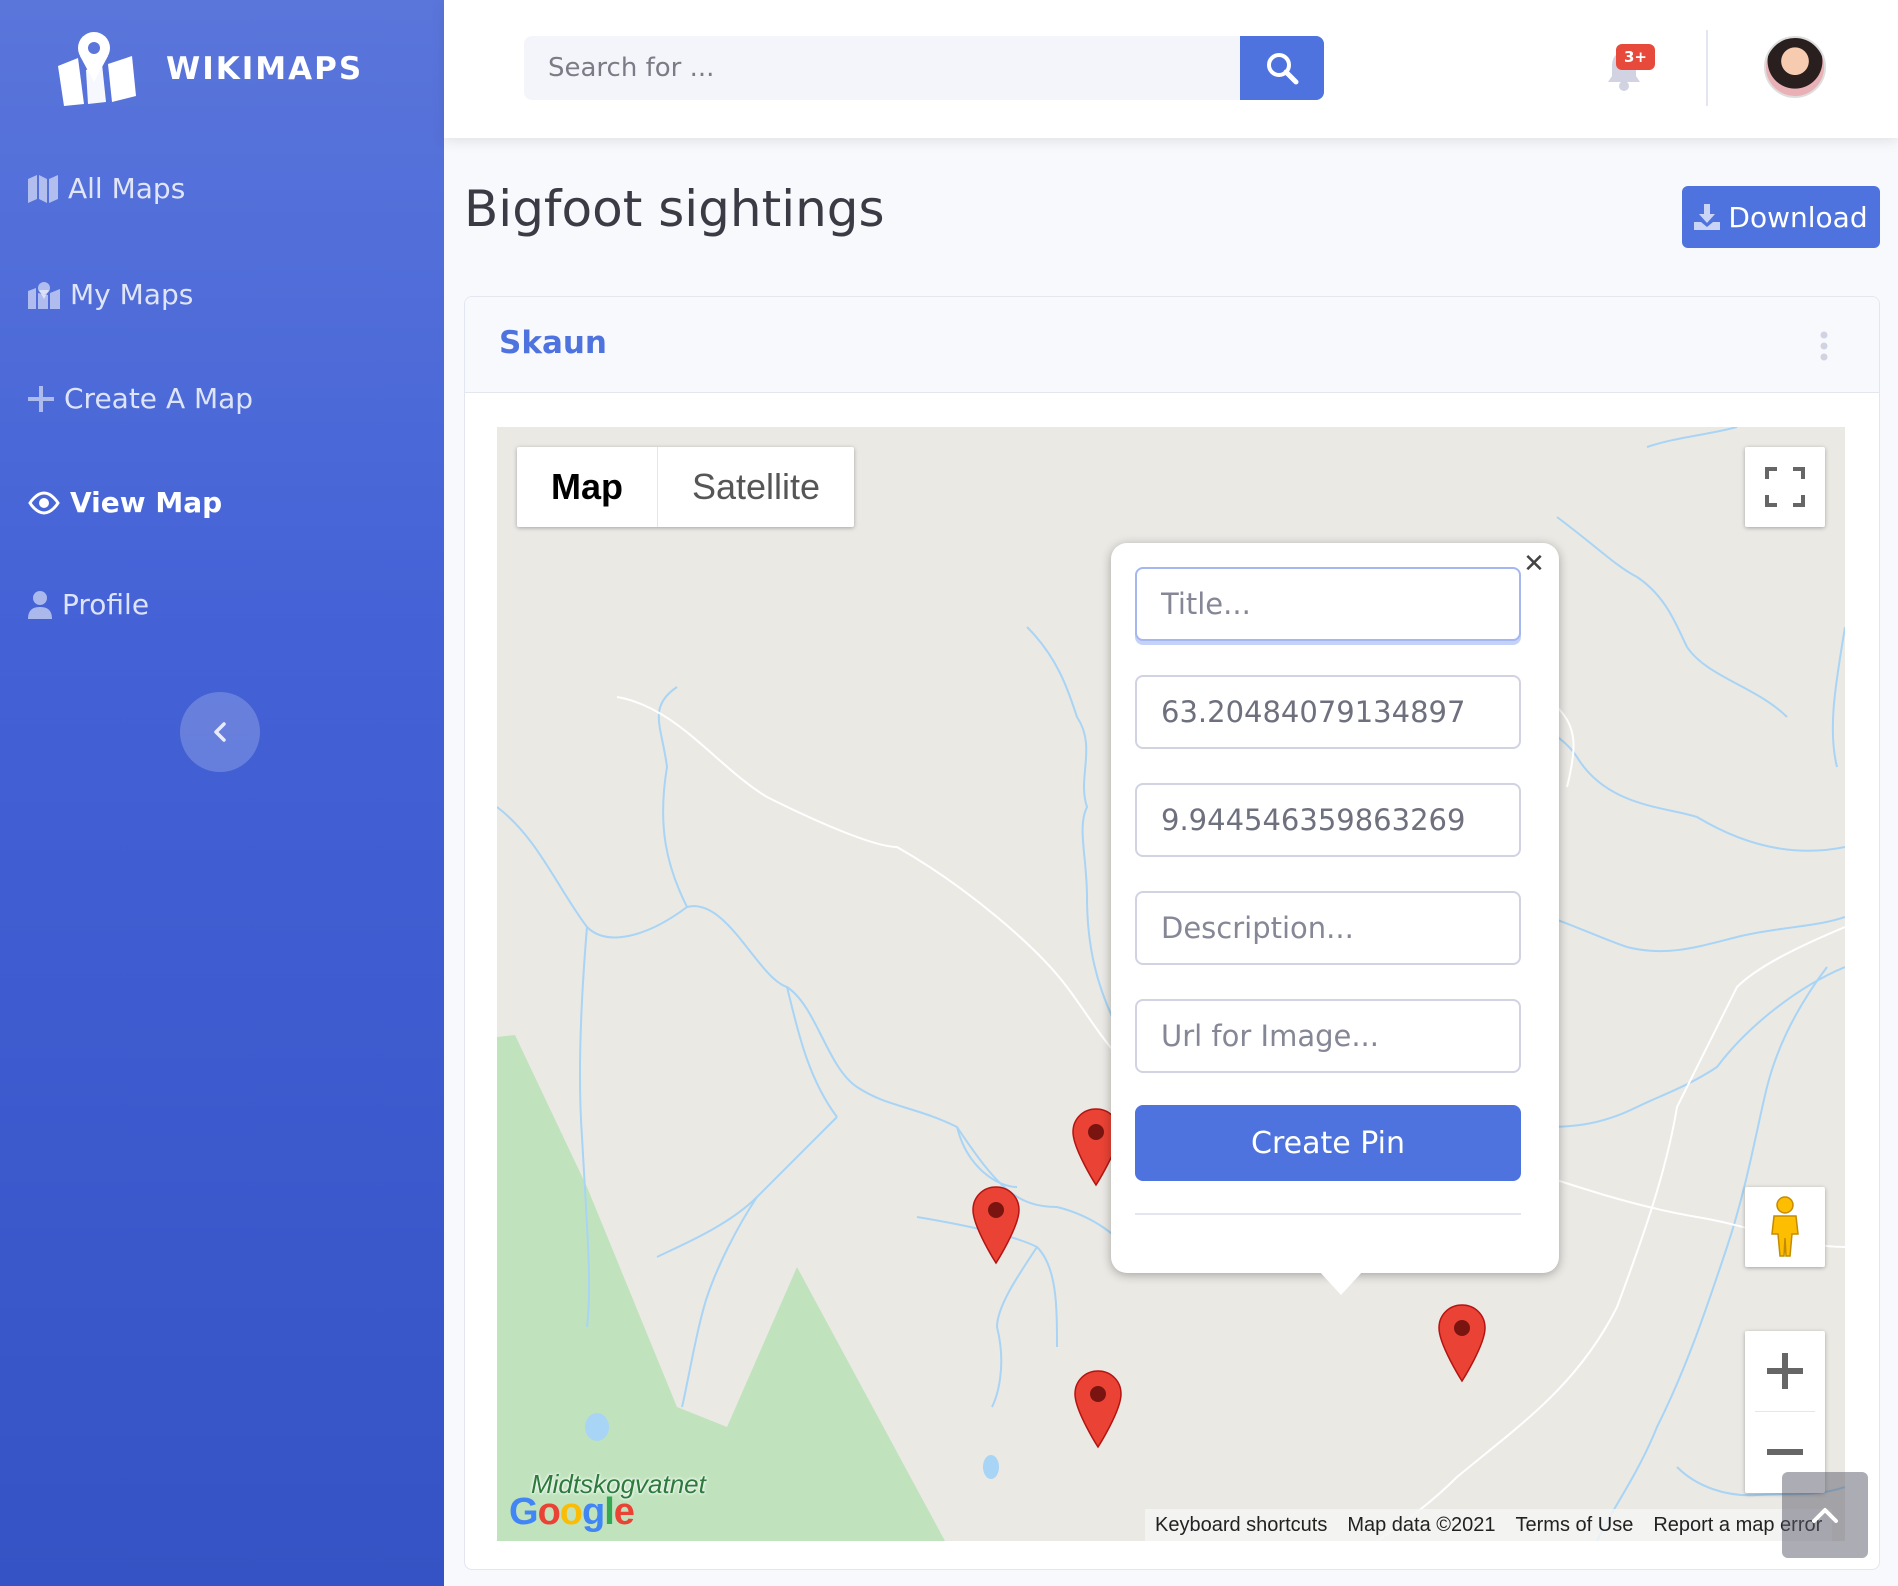  I want to click on create-pin-button: Create Pin, so click(1328, 1143).